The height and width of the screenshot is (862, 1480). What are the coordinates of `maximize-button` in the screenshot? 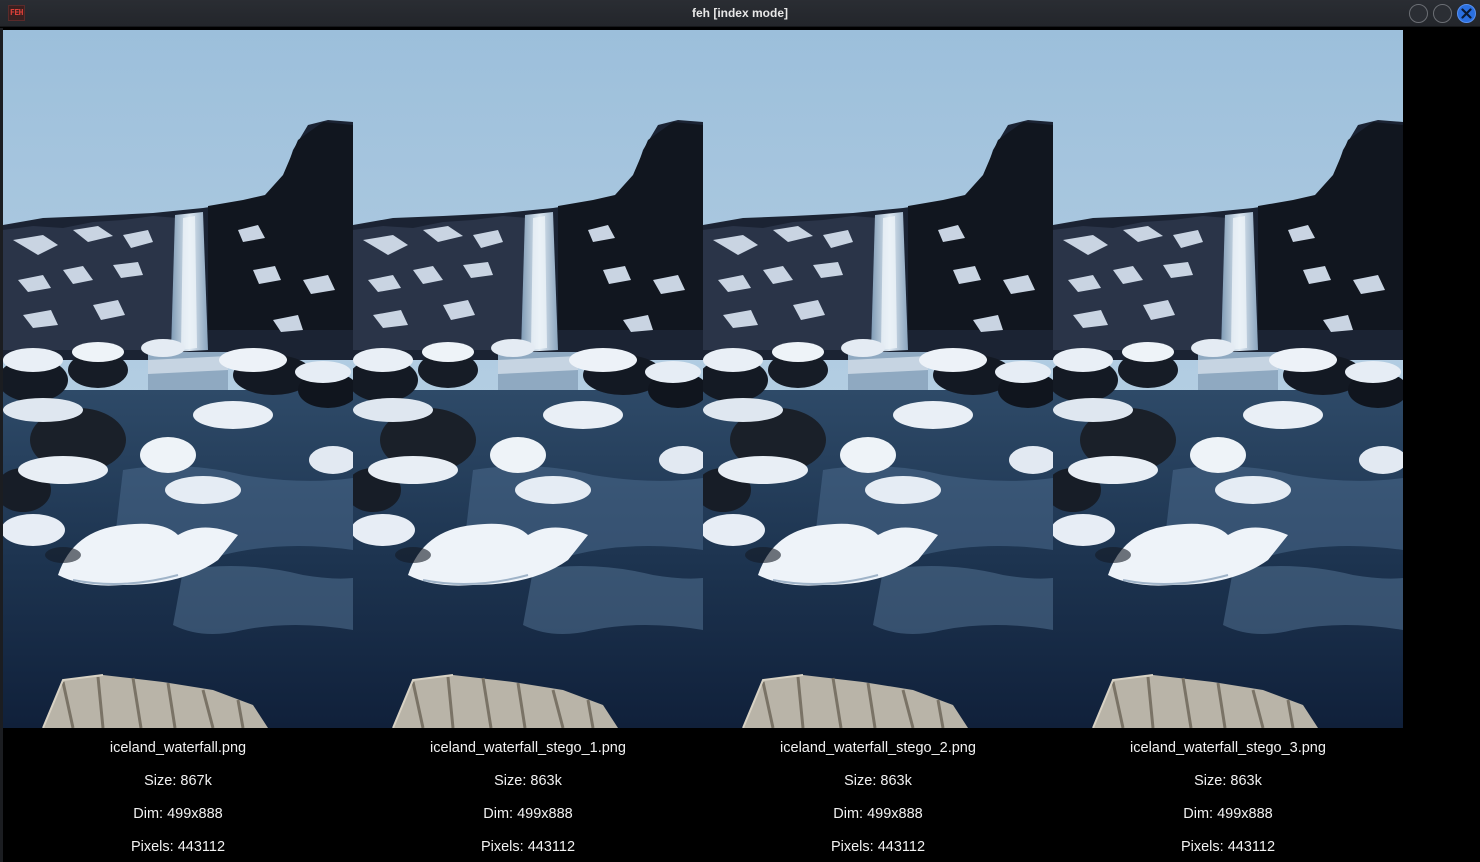 It's located at (1442, 13).